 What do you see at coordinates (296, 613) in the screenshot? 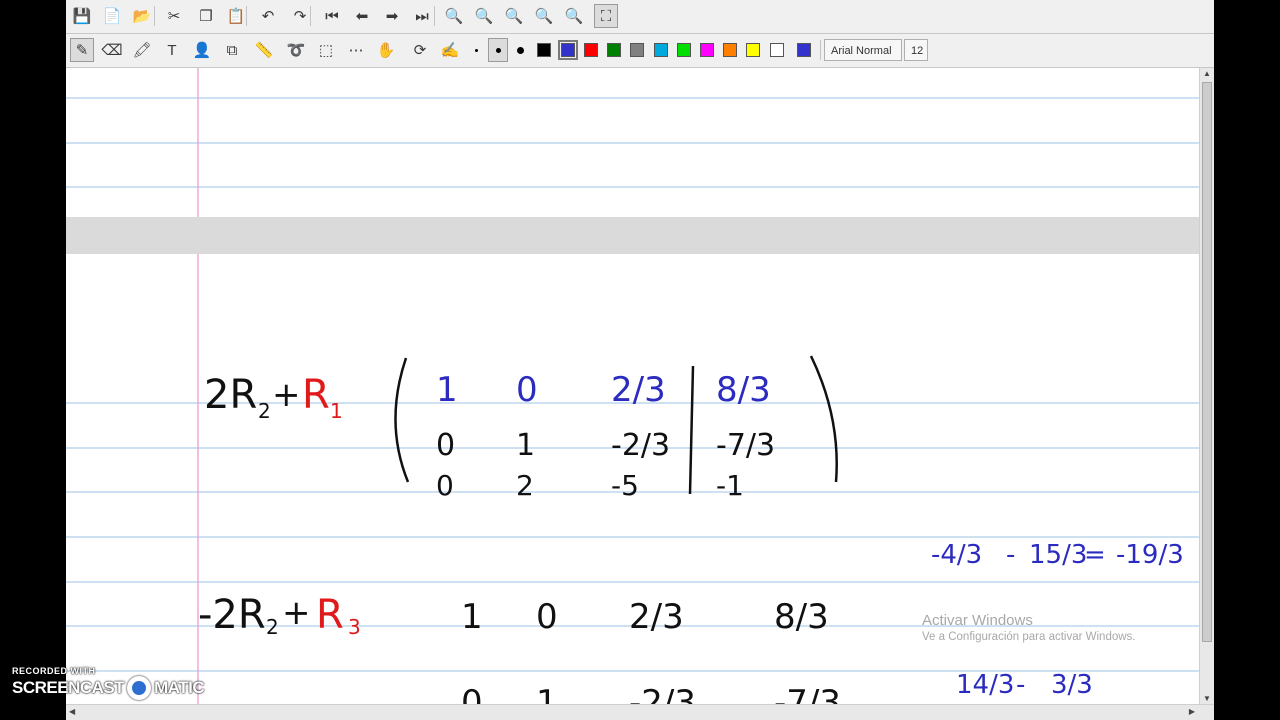
I see `row-op-2-plus: +` at bounding box center [296, 613].